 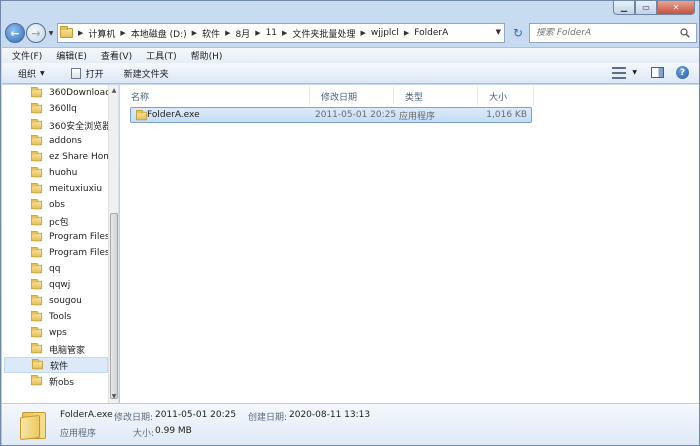 I want to click on search-box, so click(x=613, y=33).